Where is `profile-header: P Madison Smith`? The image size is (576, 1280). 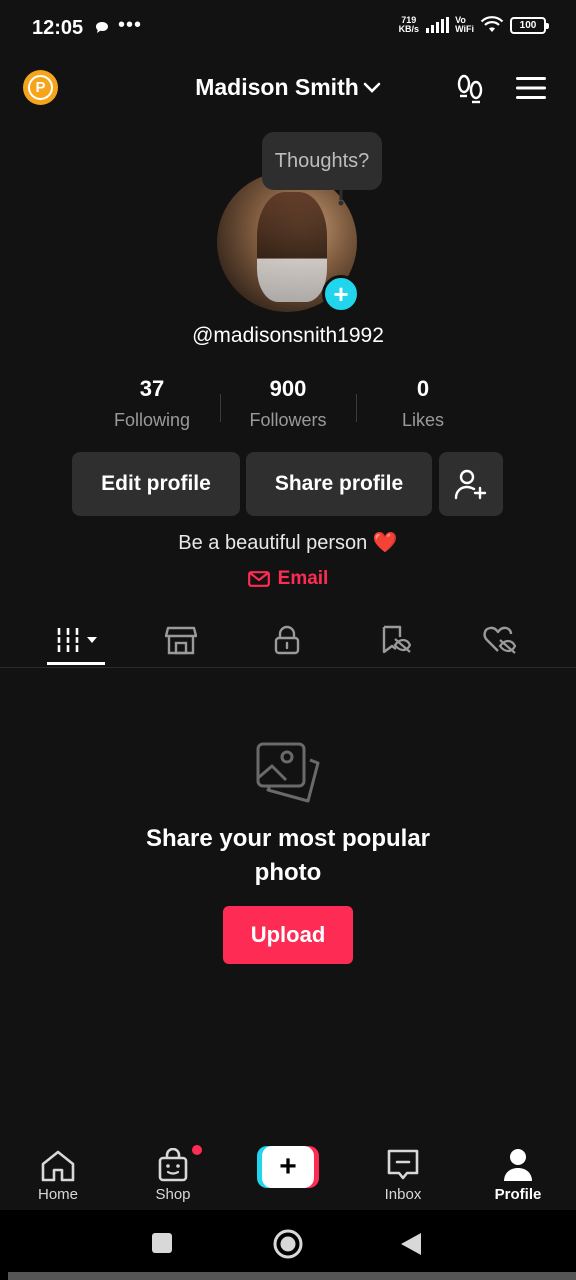
profile-header: P Madison Smith is located at coordinates (288, 89).